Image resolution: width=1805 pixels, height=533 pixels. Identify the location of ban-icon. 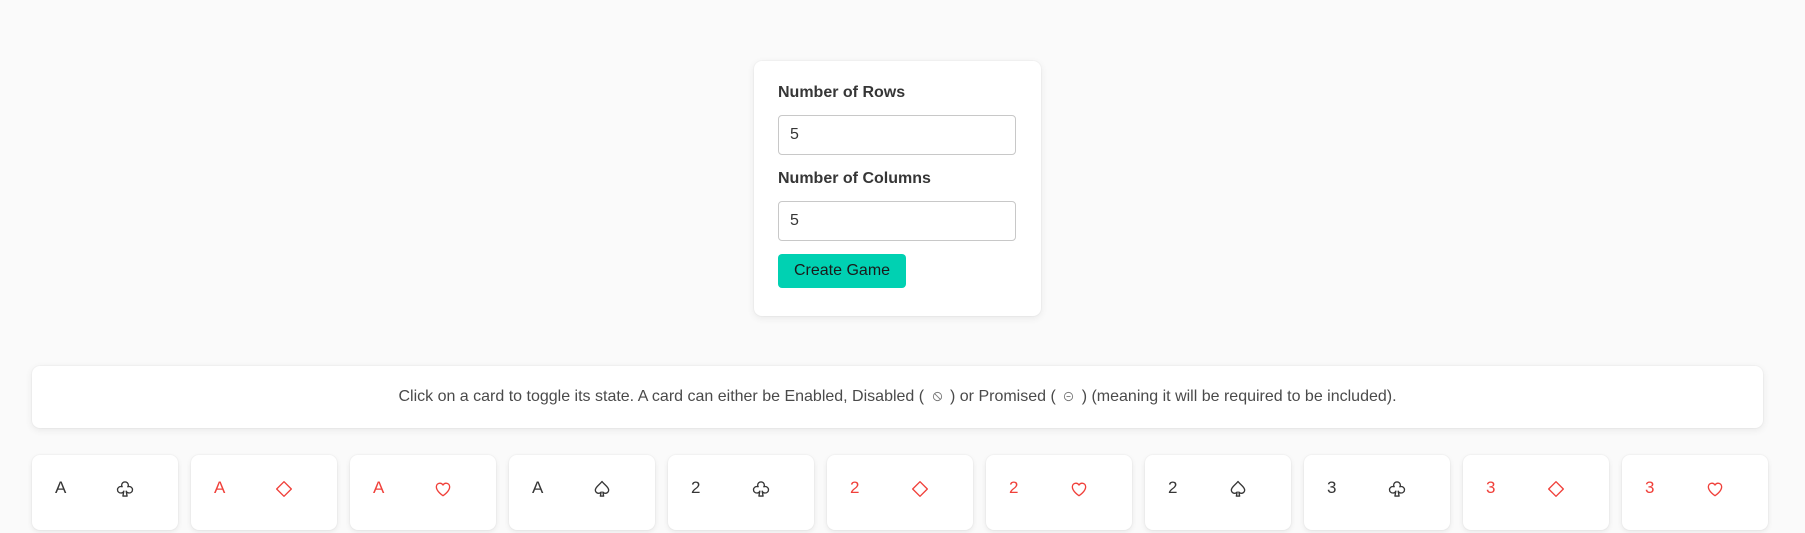
(937, 396).